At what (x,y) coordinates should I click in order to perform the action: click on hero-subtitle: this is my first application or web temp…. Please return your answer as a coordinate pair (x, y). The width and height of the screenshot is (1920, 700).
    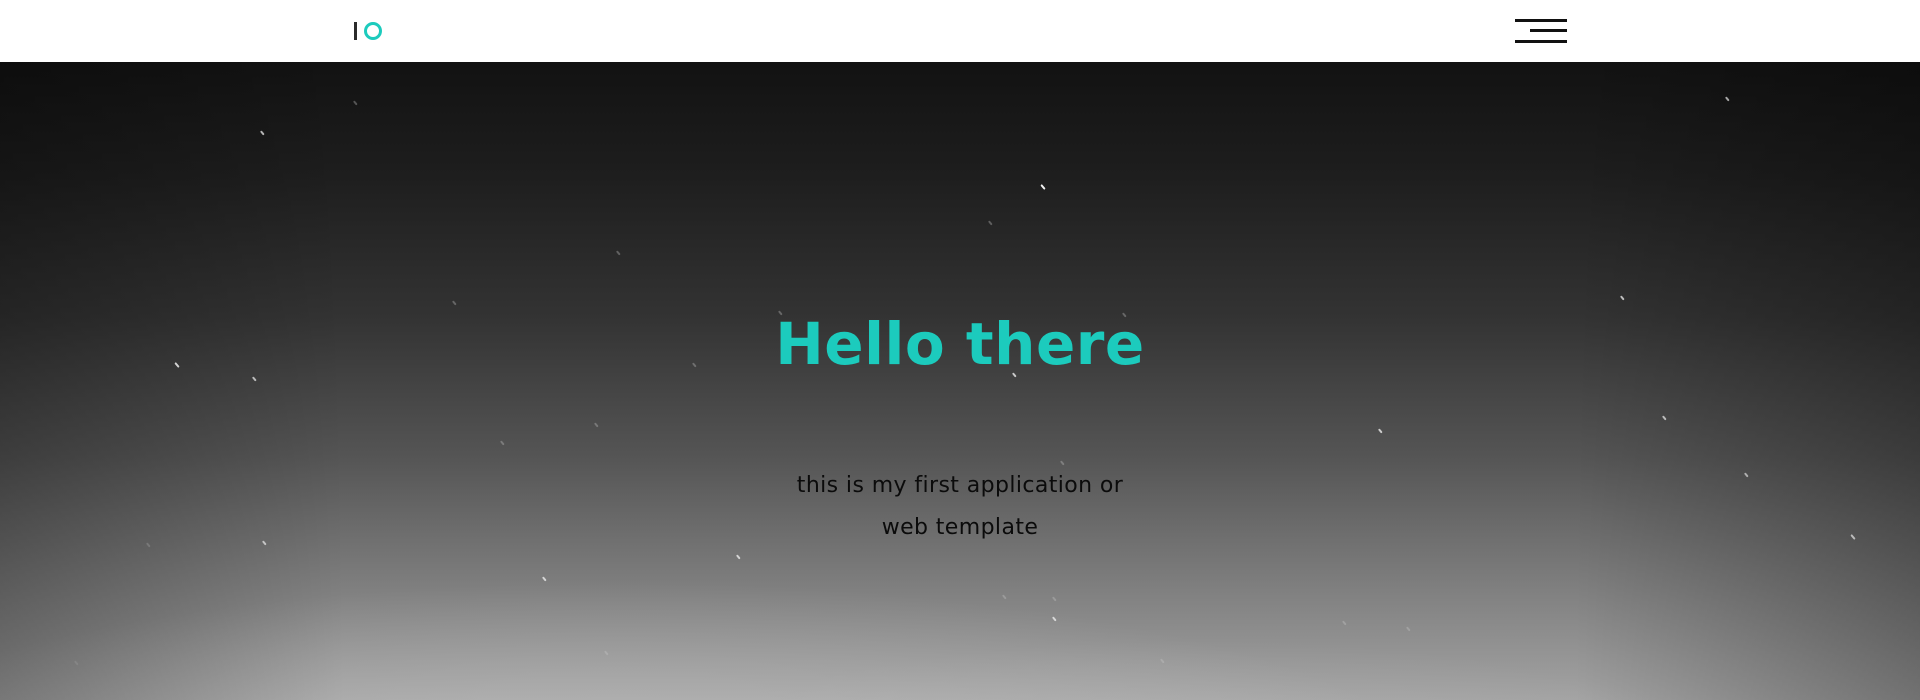
    Looking at the image, I should click on (960, 506).